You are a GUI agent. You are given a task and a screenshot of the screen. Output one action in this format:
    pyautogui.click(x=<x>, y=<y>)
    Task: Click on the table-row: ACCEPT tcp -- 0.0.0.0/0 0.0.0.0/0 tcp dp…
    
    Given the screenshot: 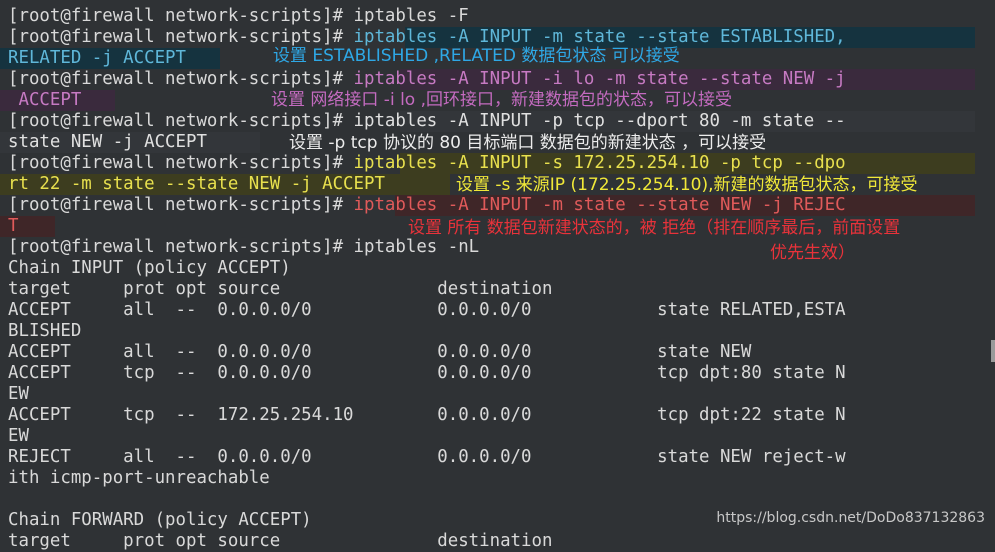 What is the action you would take?
    pyautogui.click(x=427, y=373)
    